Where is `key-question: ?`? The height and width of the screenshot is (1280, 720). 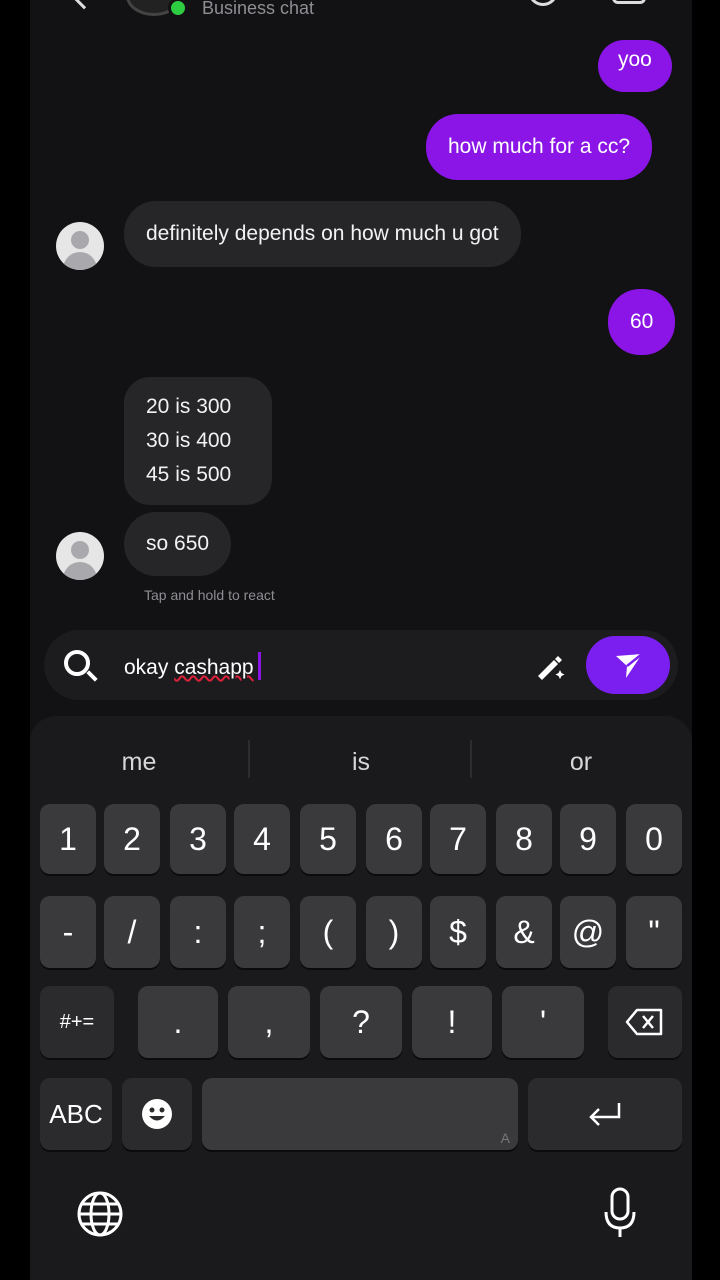
key-question: ? is located at coordinates (361, 1022).